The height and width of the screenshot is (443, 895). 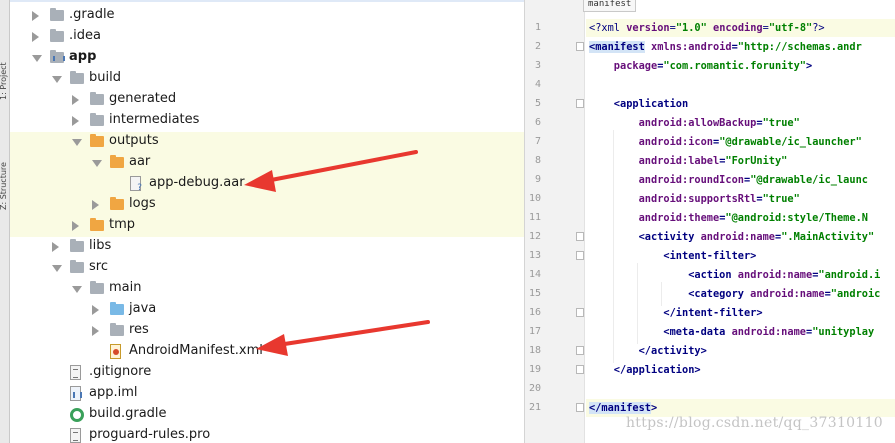 I want to click on tree-row: build.gradle, so click(x=267, y=415).